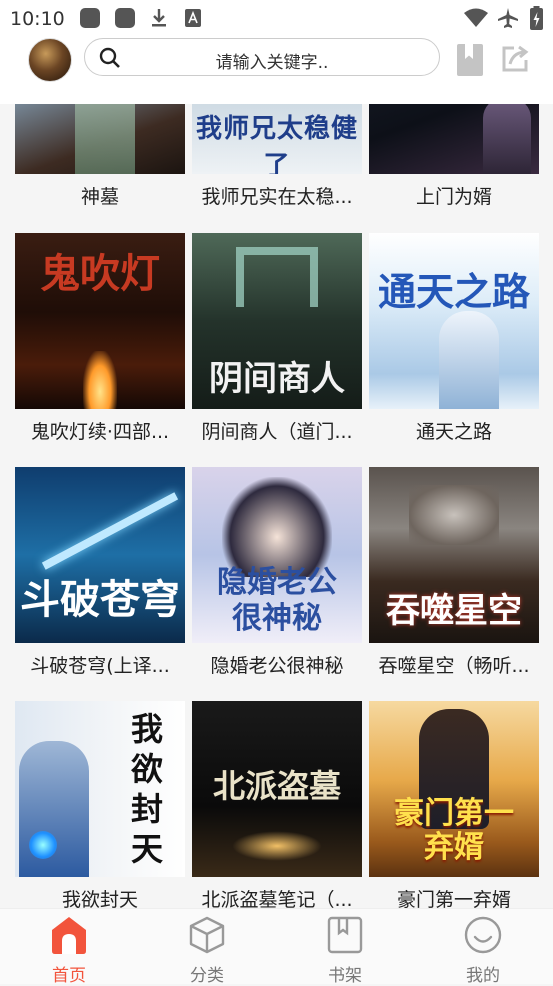 The width and height of the screenshot is (553, 986). What do you see at coordinates (99, 197) in the screenshot?
I see `book-title: 神墓` at bounding box center [99, 197].